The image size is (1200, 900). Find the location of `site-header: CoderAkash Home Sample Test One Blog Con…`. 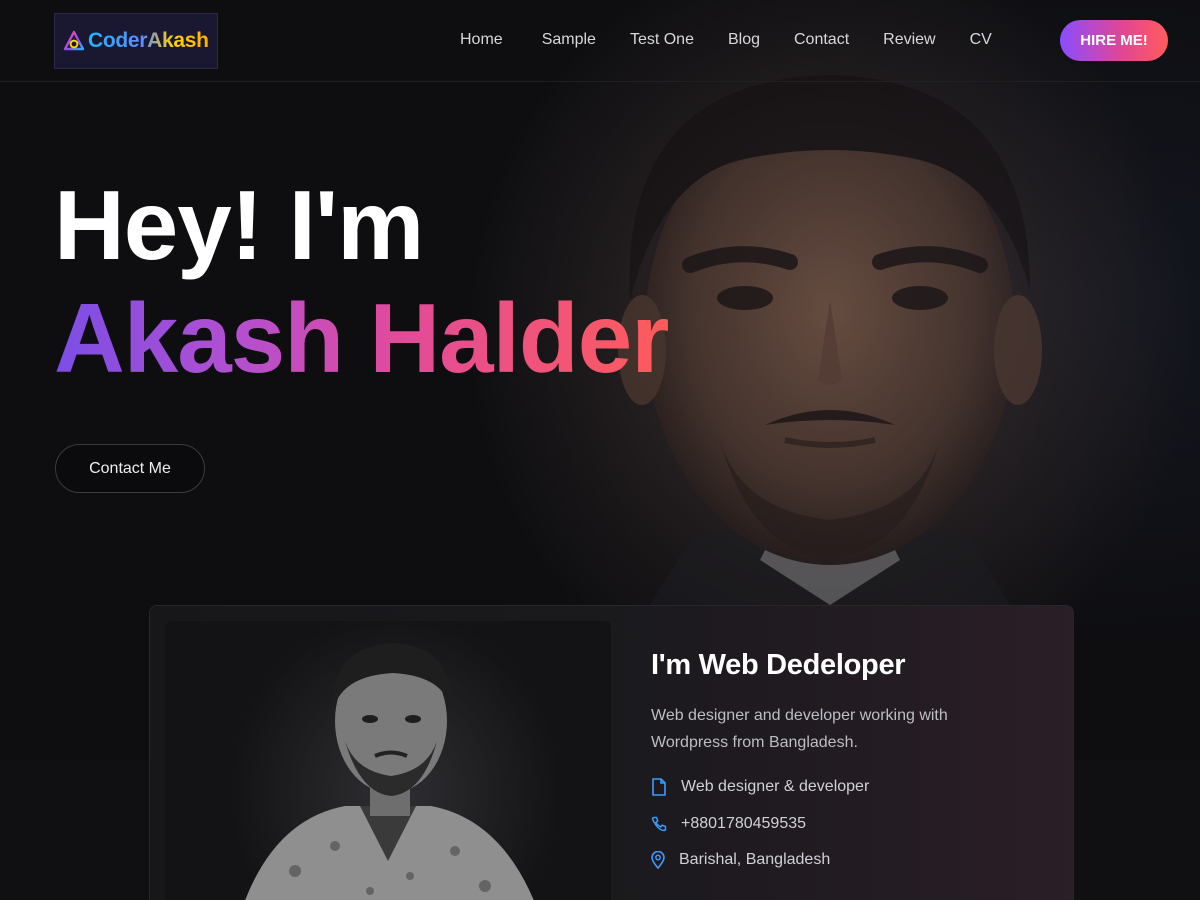

site-header: CoderAkash Home Sample Test One Blog Con… is located at coordinates (600, 41).